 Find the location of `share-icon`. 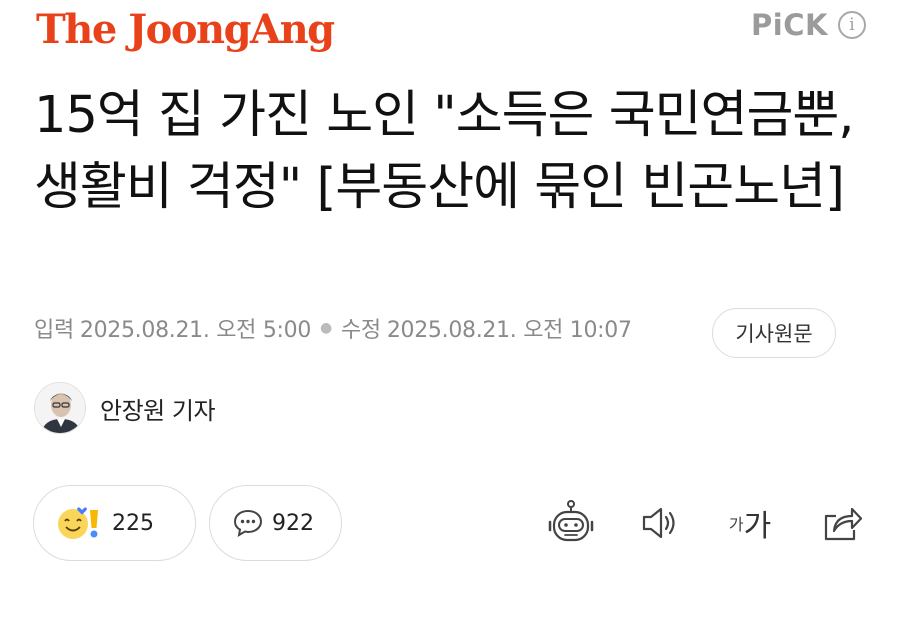

share-icon is located at coordinates (843, 524).